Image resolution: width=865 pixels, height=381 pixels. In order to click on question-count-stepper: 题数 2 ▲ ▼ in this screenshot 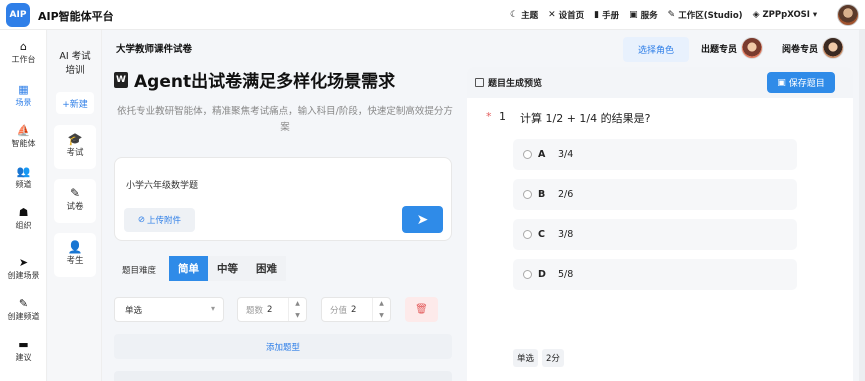, I will do `click(272, 309)`.